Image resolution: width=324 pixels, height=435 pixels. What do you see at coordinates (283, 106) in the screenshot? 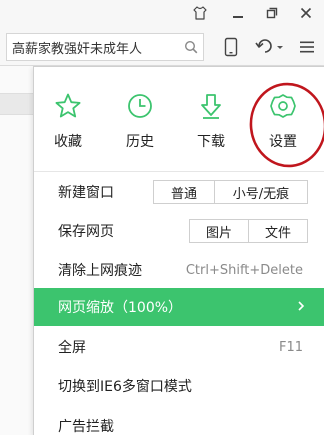
I see `gear-icon` at bounding box center [283, 106].